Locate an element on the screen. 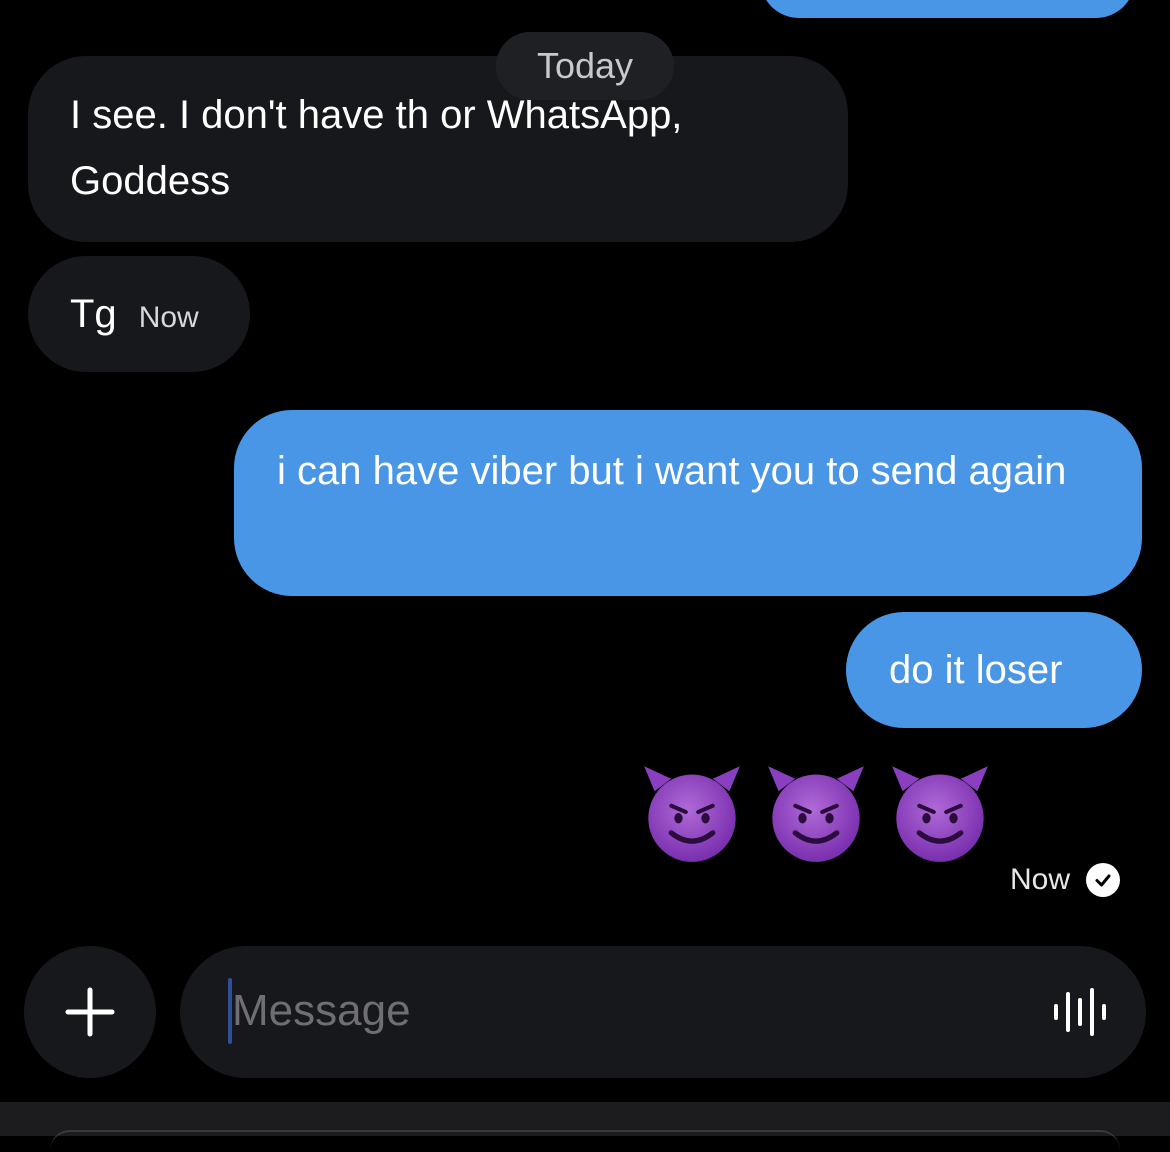 The height and width of the screenshot is (1152, 1170). previous-outgoing-bubble is located at coordinates (947, 9).